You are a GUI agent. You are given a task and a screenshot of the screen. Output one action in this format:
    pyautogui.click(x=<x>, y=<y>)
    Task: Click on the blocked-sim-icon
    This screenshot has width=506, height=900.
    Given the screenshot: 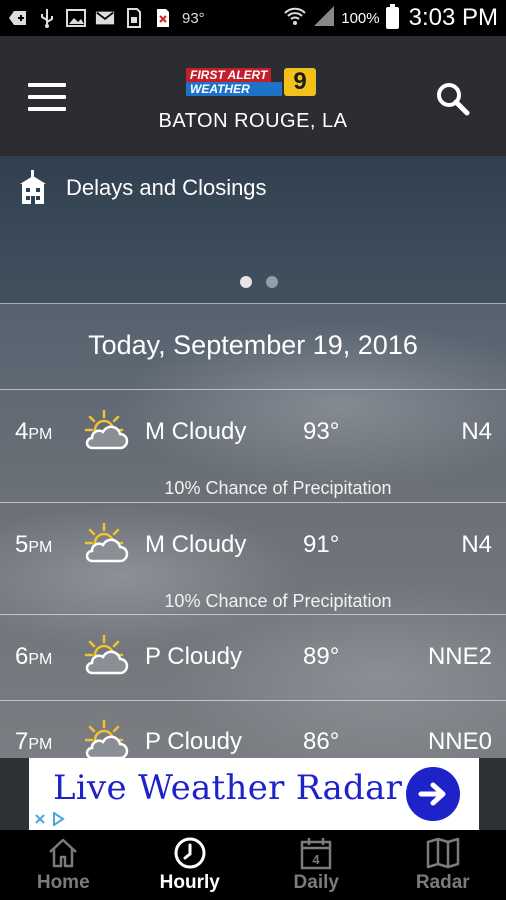 What is the action you would take?
    pyautogui.click(x=163, y=18)
    